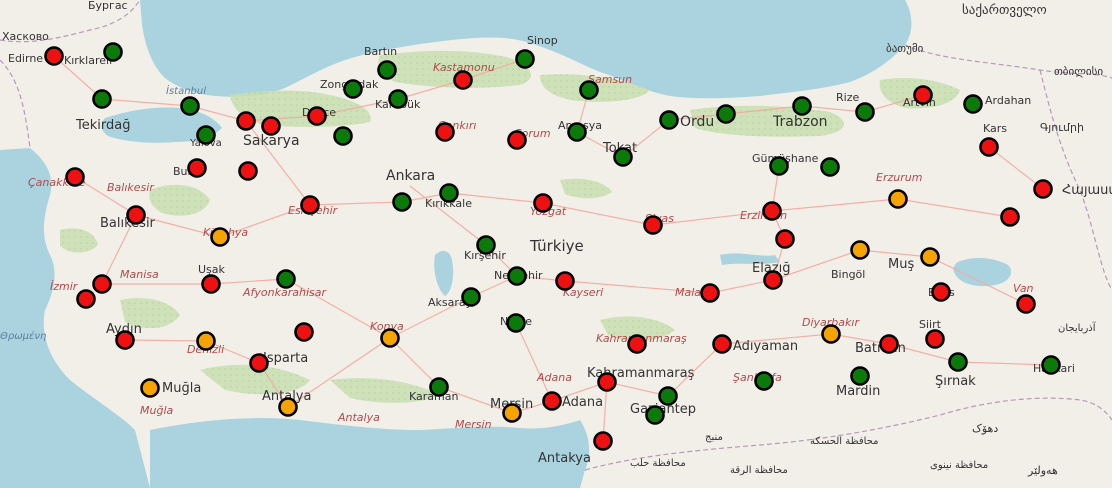  What do you see at coordinates (64, 286) in the screenshot?
I see `label-izmir: İzmir` at bounding box center [64, 286].